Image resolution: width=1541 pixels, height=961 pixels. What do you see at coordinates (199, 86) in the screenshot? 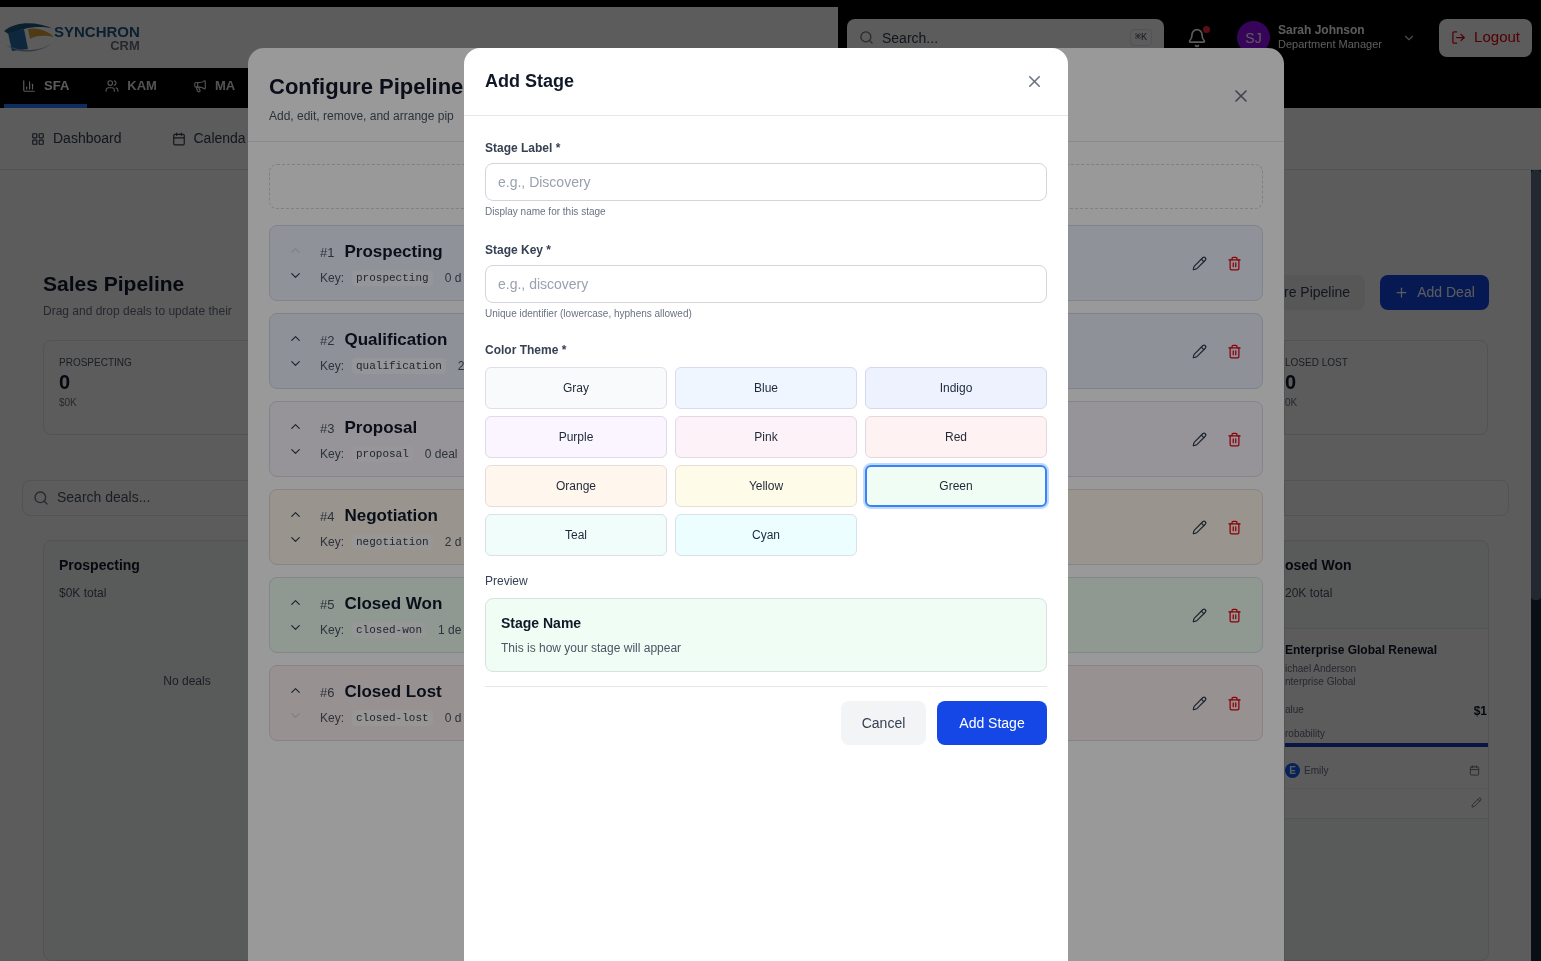
I see `megaphone-icon` at bounding box center [199, 86].